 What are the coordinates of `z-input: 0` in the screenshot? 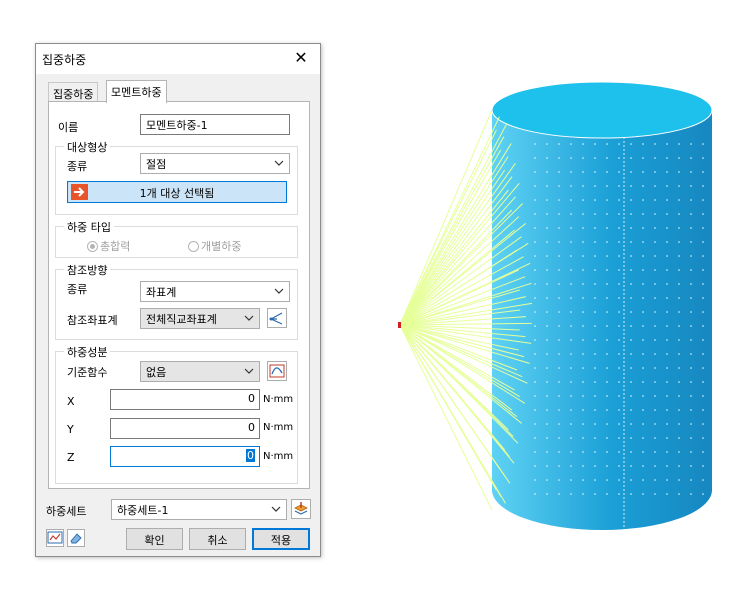 It's located at (185, 456).